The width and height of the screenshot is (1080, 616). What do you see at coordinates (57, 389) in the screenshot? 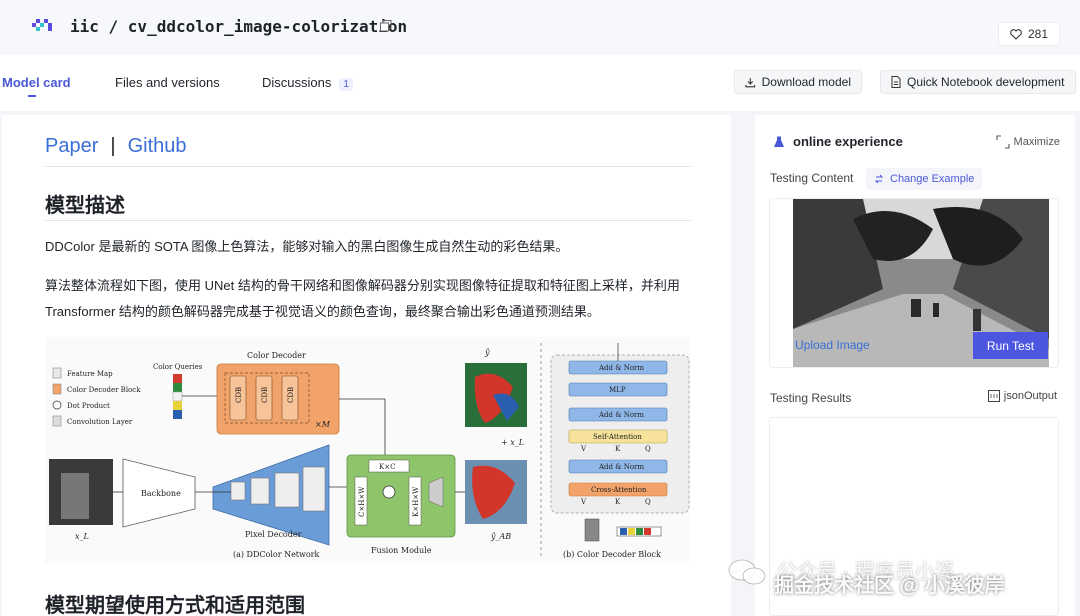
I see `legend-cdb-swatch` at bounding box center [57, 389].